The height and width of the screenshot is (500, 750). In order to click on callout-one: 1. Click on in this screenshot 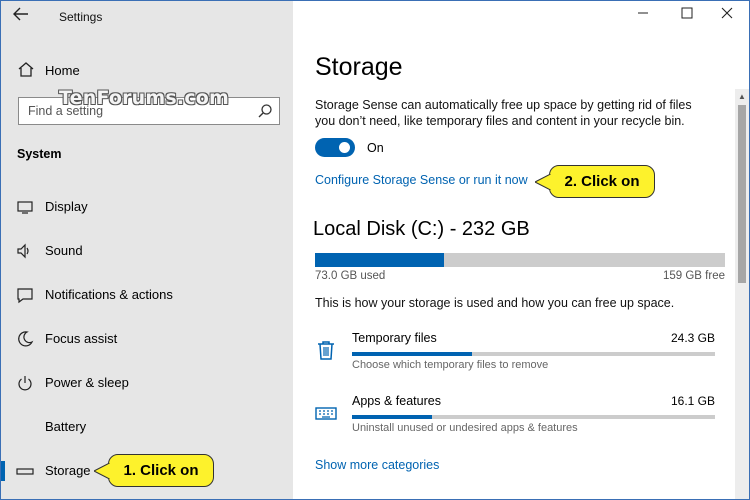, I will do `click(154, 470)`.